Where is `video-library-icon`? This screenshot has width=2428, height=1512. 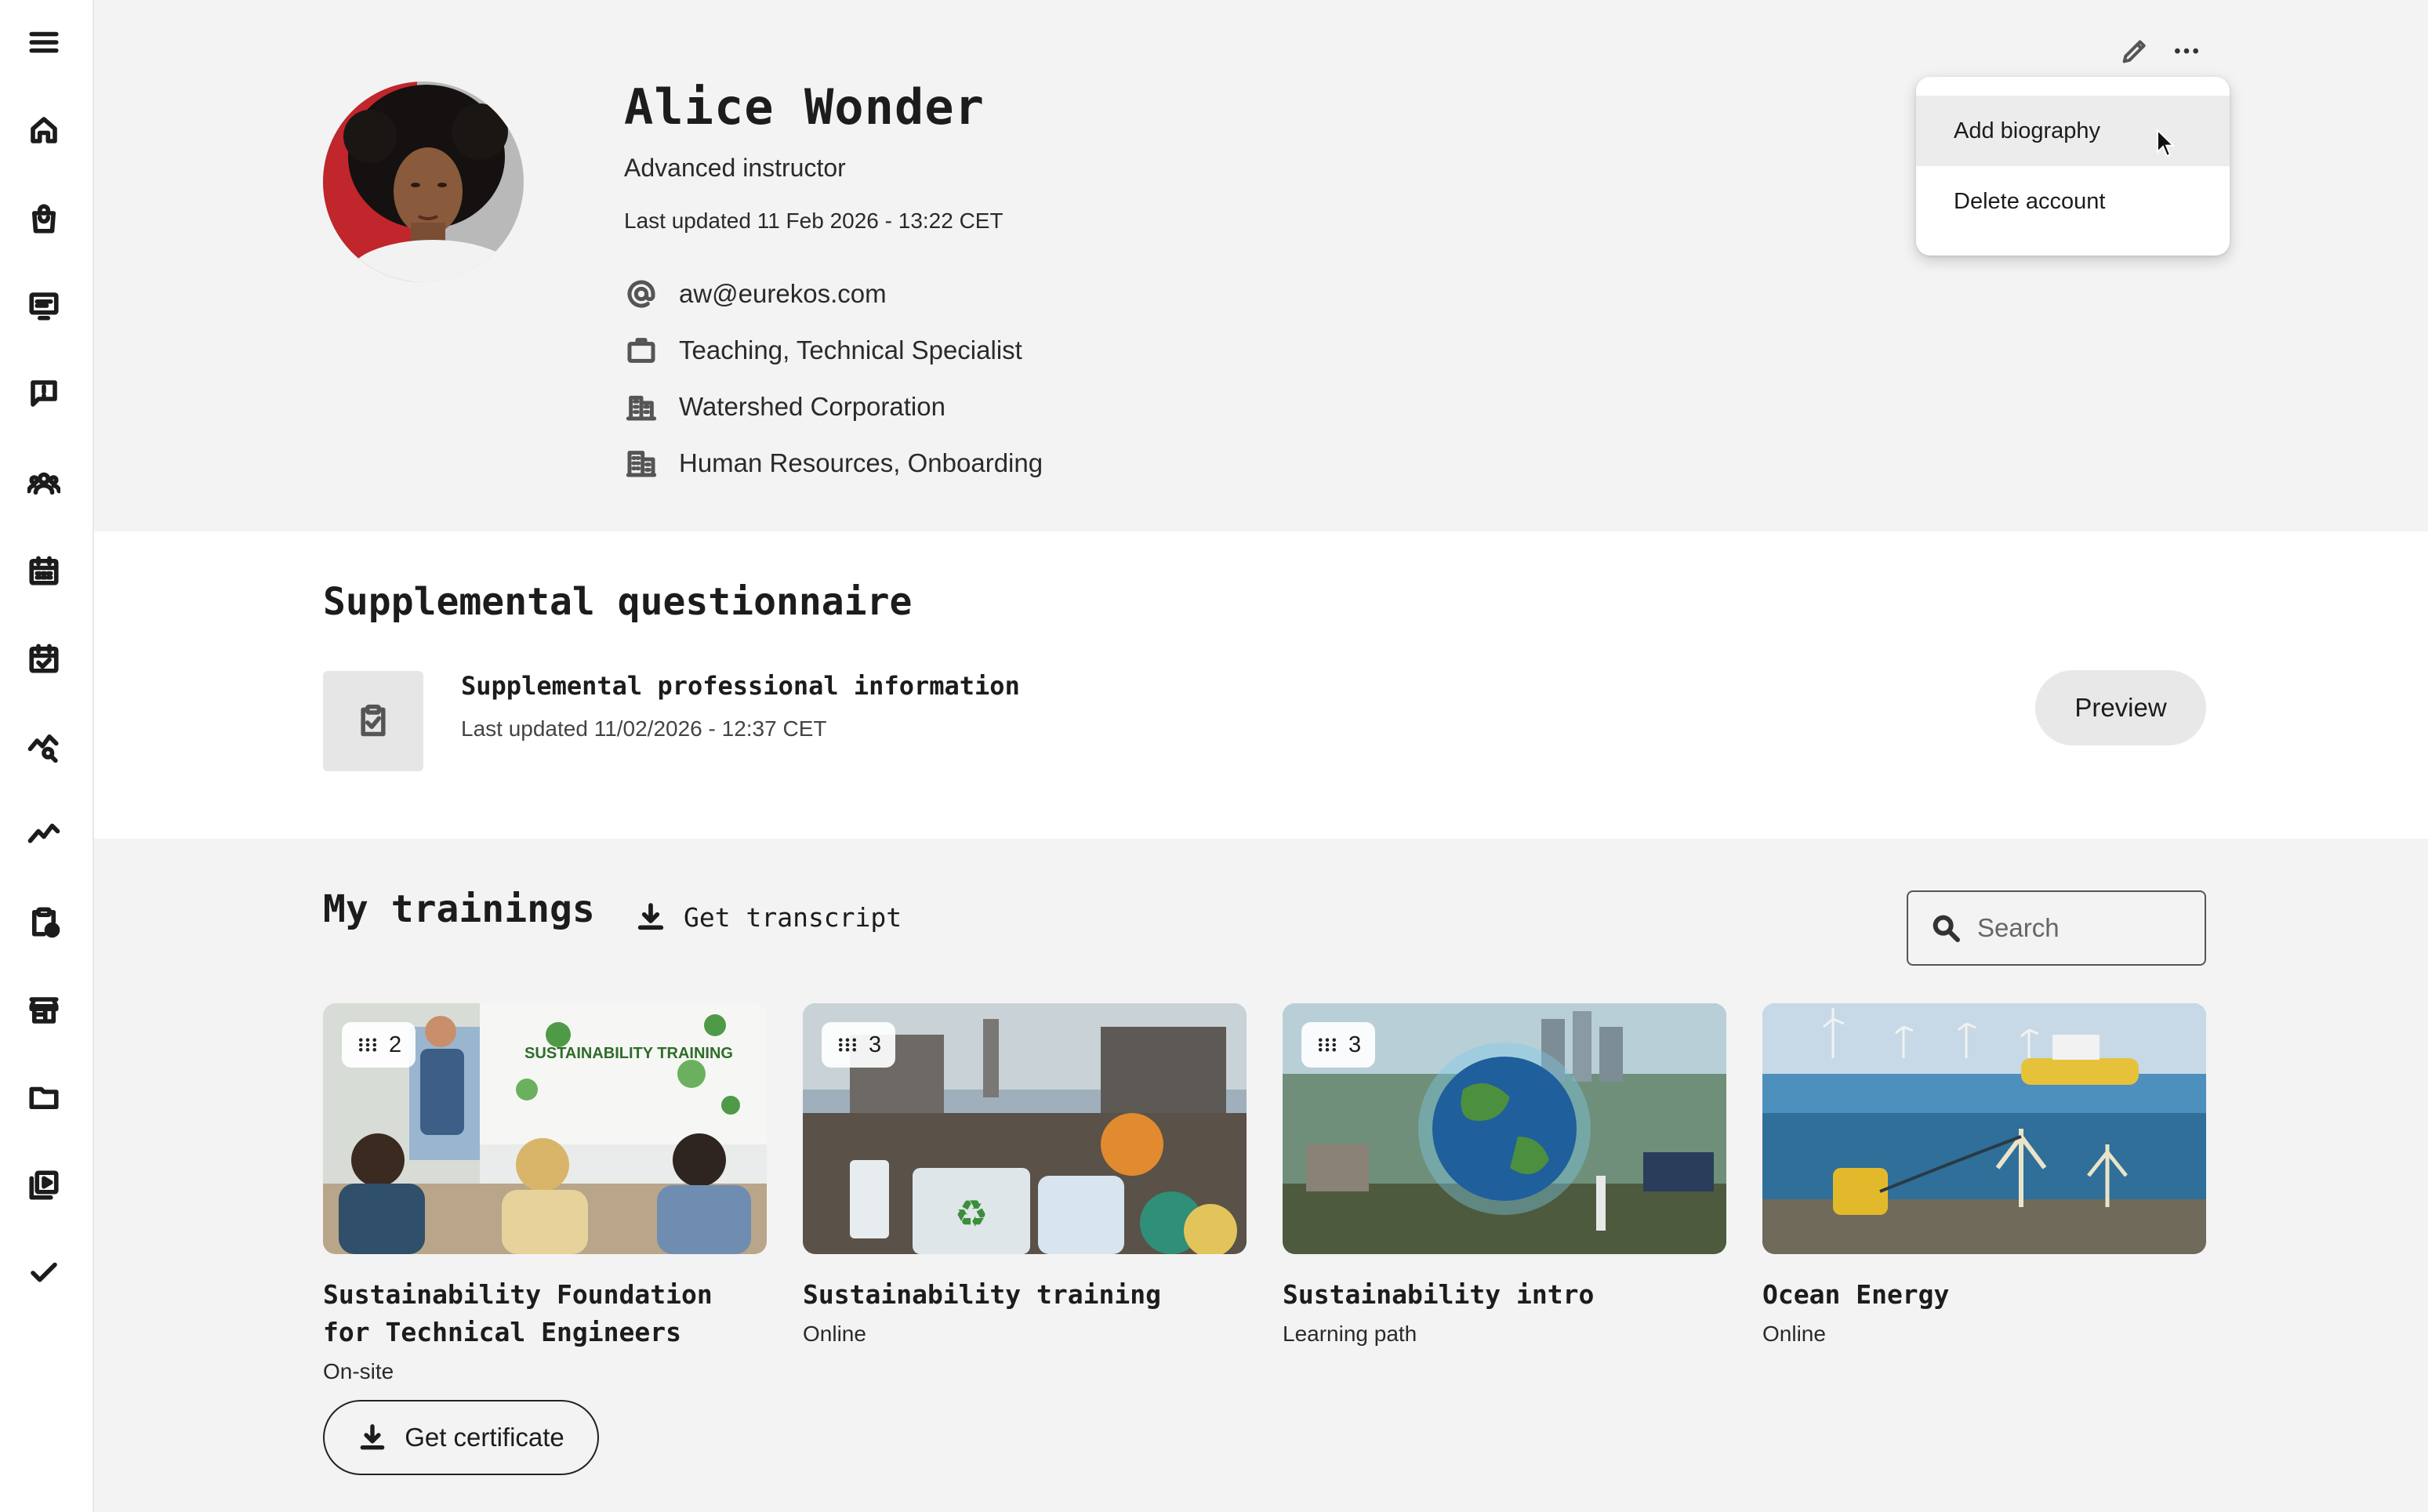 video-library-icon is located at coordinates (44, 1185).